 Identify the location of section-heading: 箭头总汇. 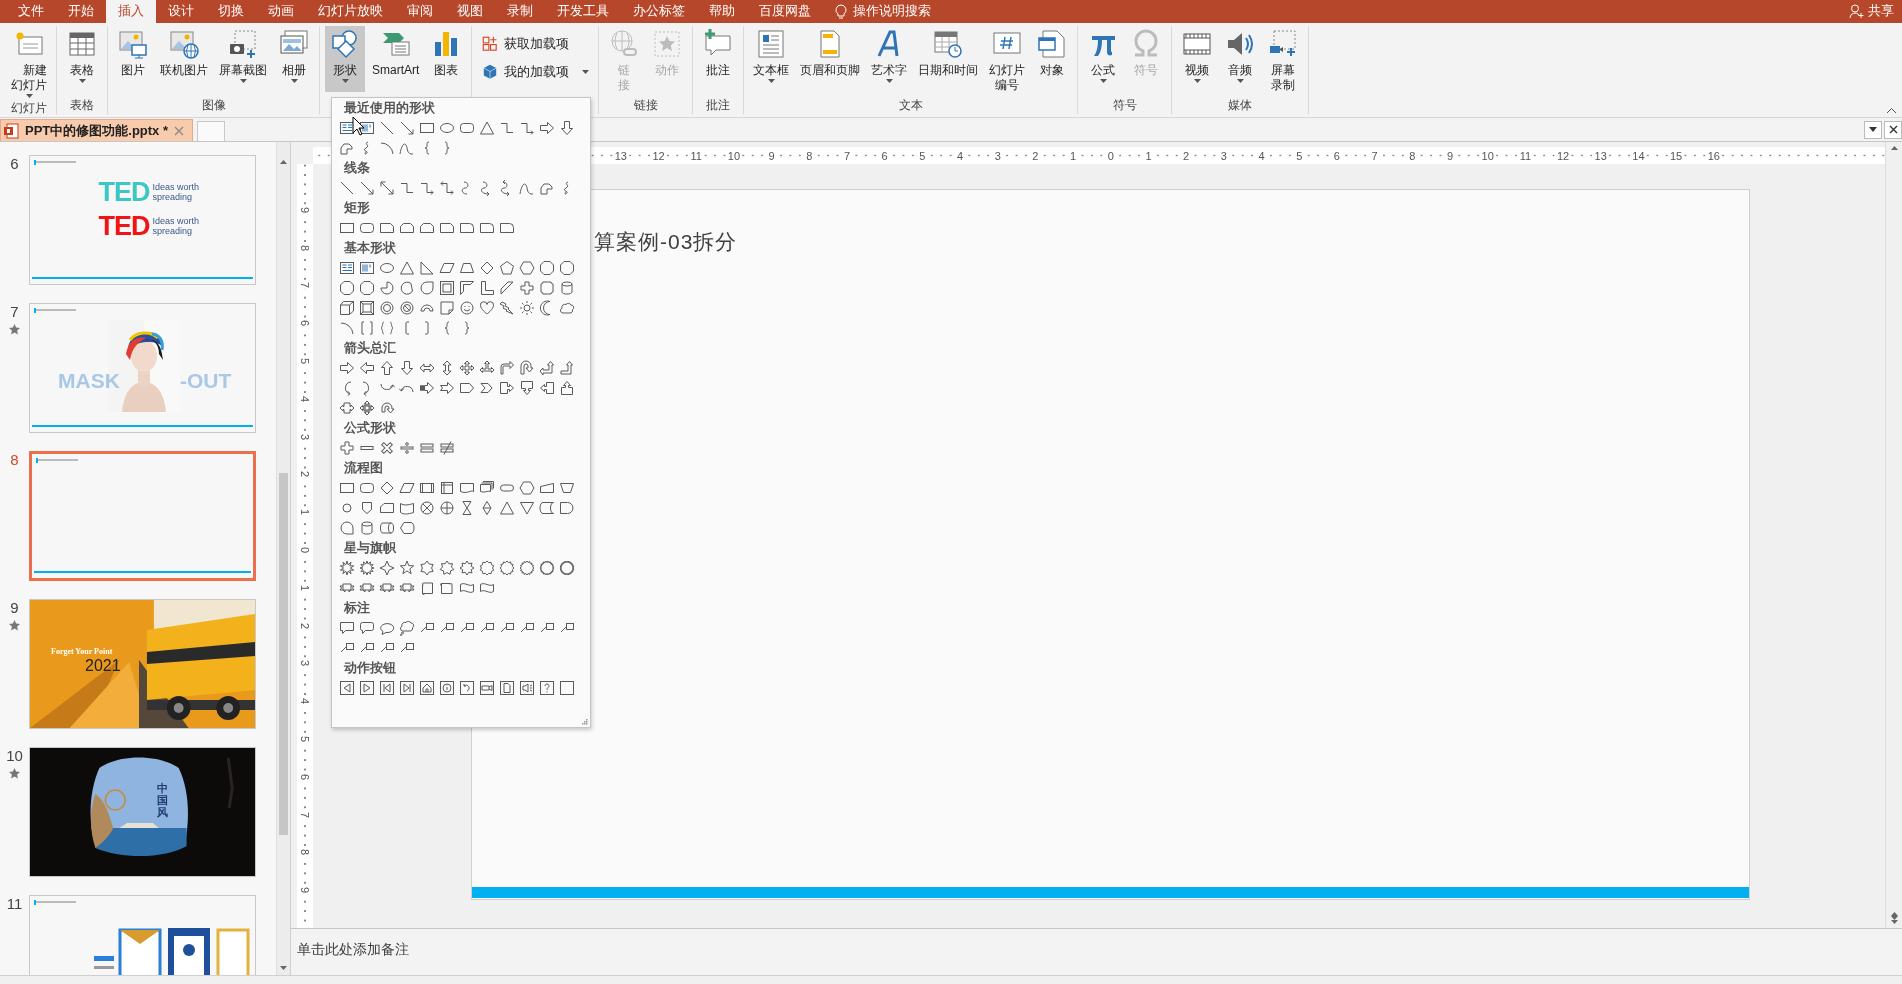
(370, 348).